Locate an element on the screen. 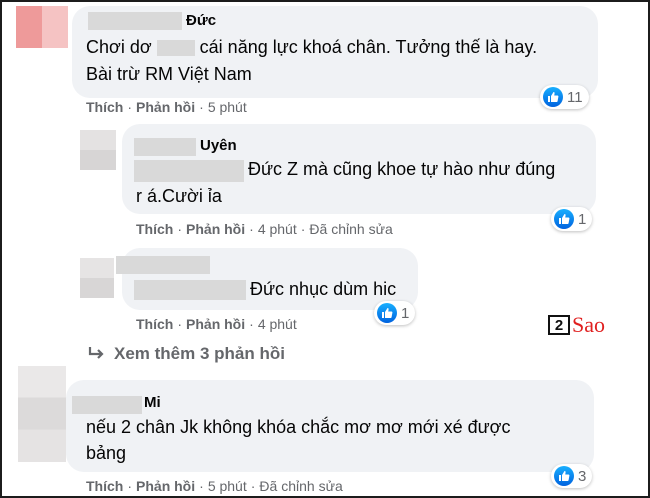  comment-text-line: Bài trừ RM Việt Nam is located at coordinates (169, 74).